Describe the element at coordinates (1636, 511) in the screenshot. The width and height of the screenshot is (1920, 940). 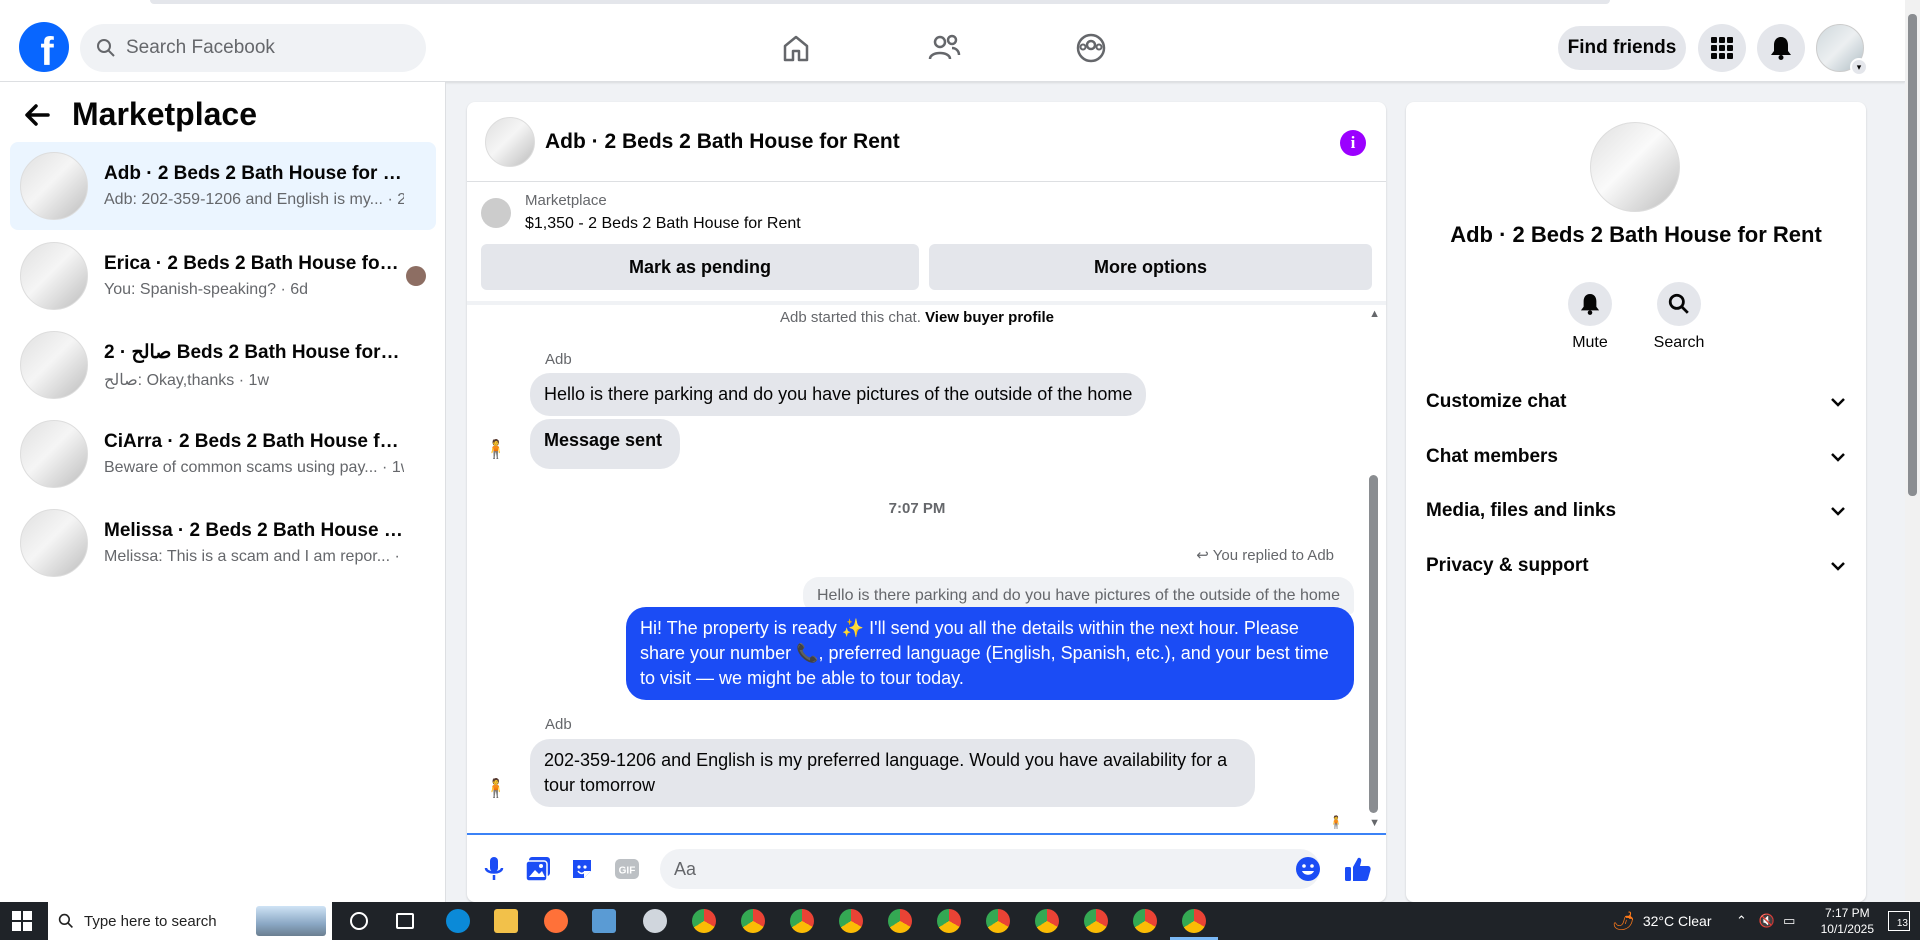
I see `media-files-links-row: Media, files and links` at that location.